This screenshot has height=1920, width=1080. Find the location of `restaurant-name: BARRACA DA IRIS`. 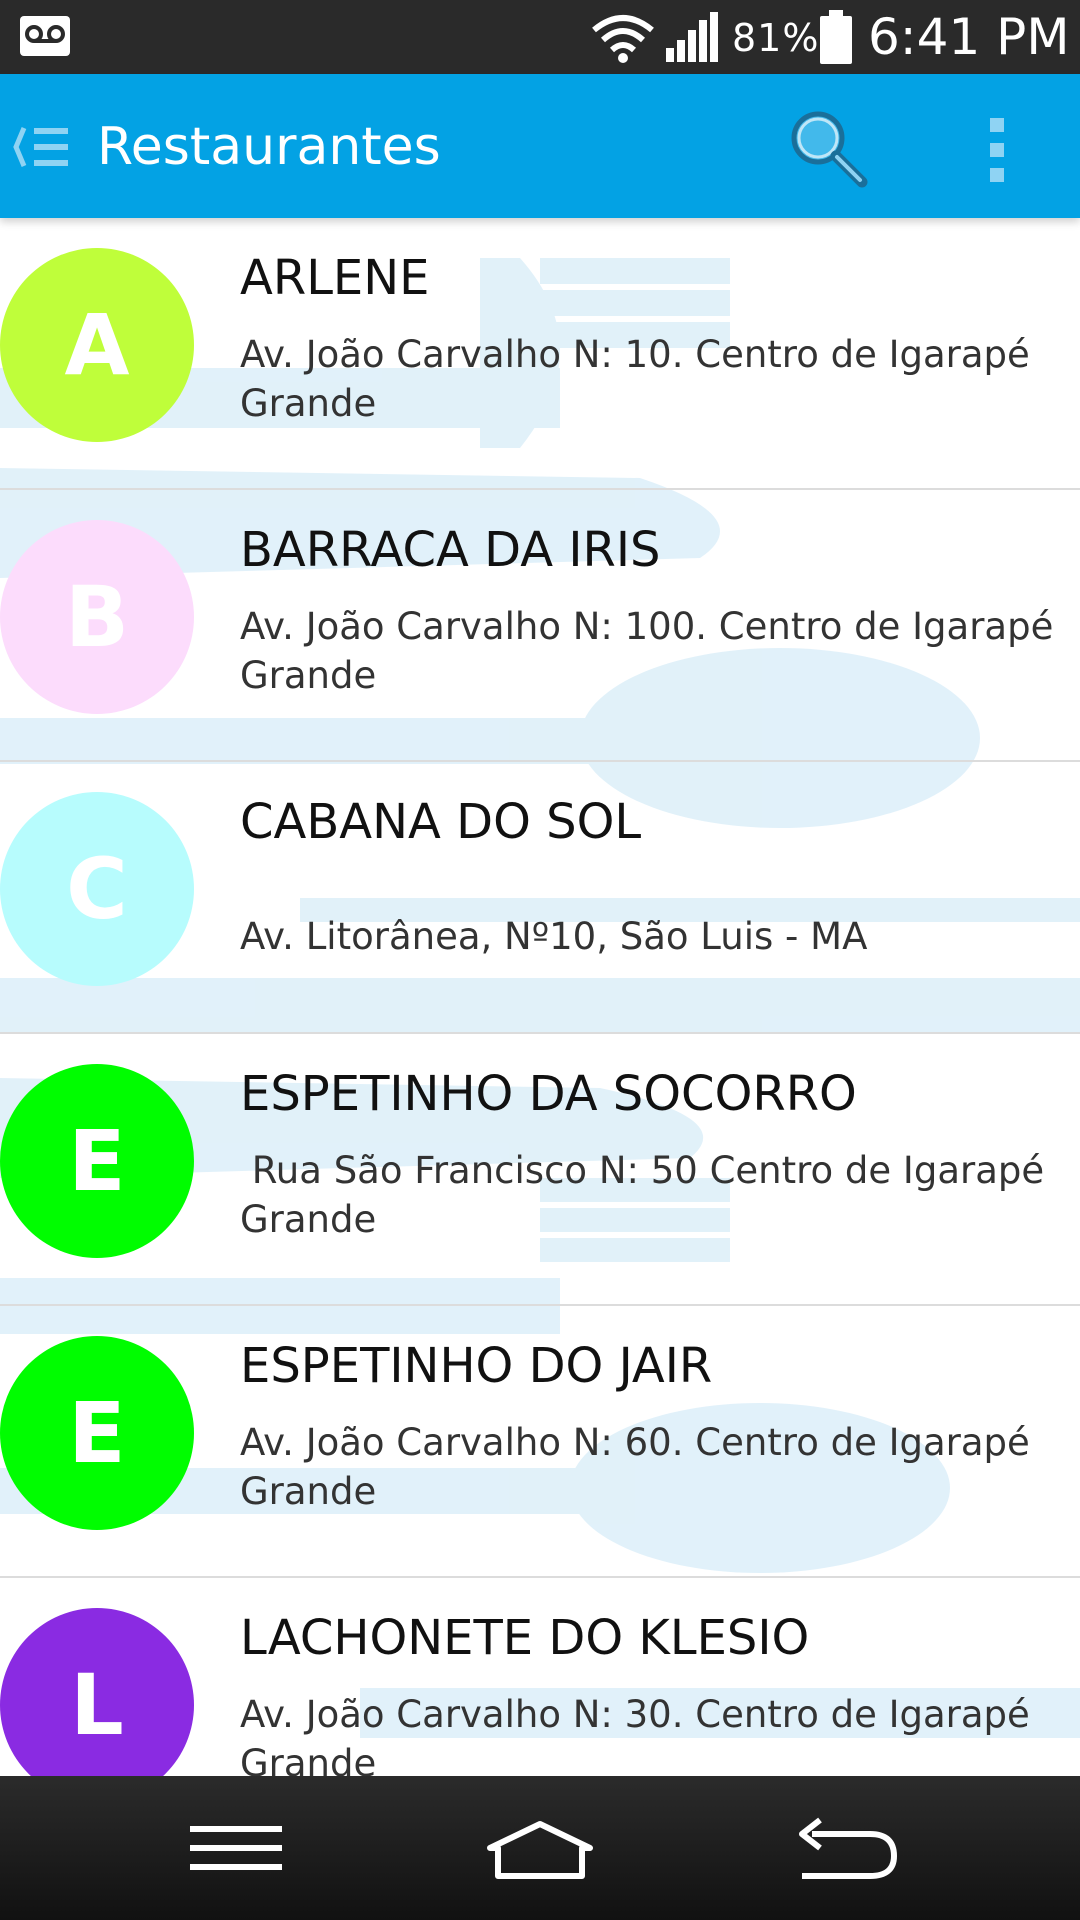

restaurant-name: BARRACA DA IRIS is located at coordinates (450, 550).